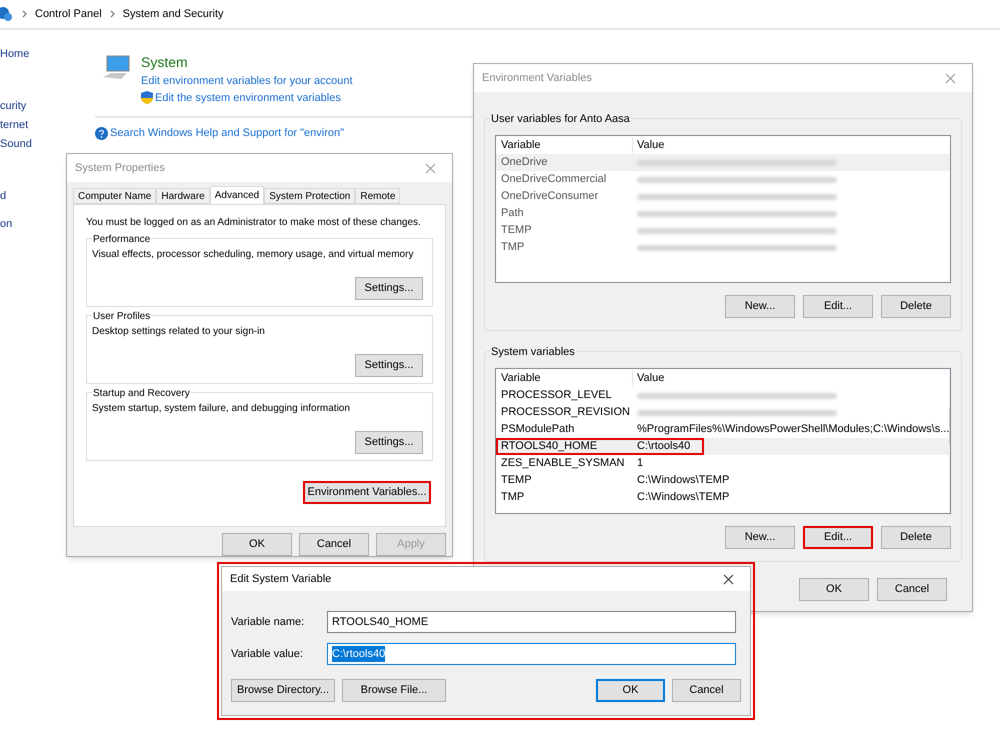 The image size is (1000, 731). What do you see at coordinates (141, 393) in the screenshot?
I see `group-title: Startup and Recovery` at bounding box center [141, 393].